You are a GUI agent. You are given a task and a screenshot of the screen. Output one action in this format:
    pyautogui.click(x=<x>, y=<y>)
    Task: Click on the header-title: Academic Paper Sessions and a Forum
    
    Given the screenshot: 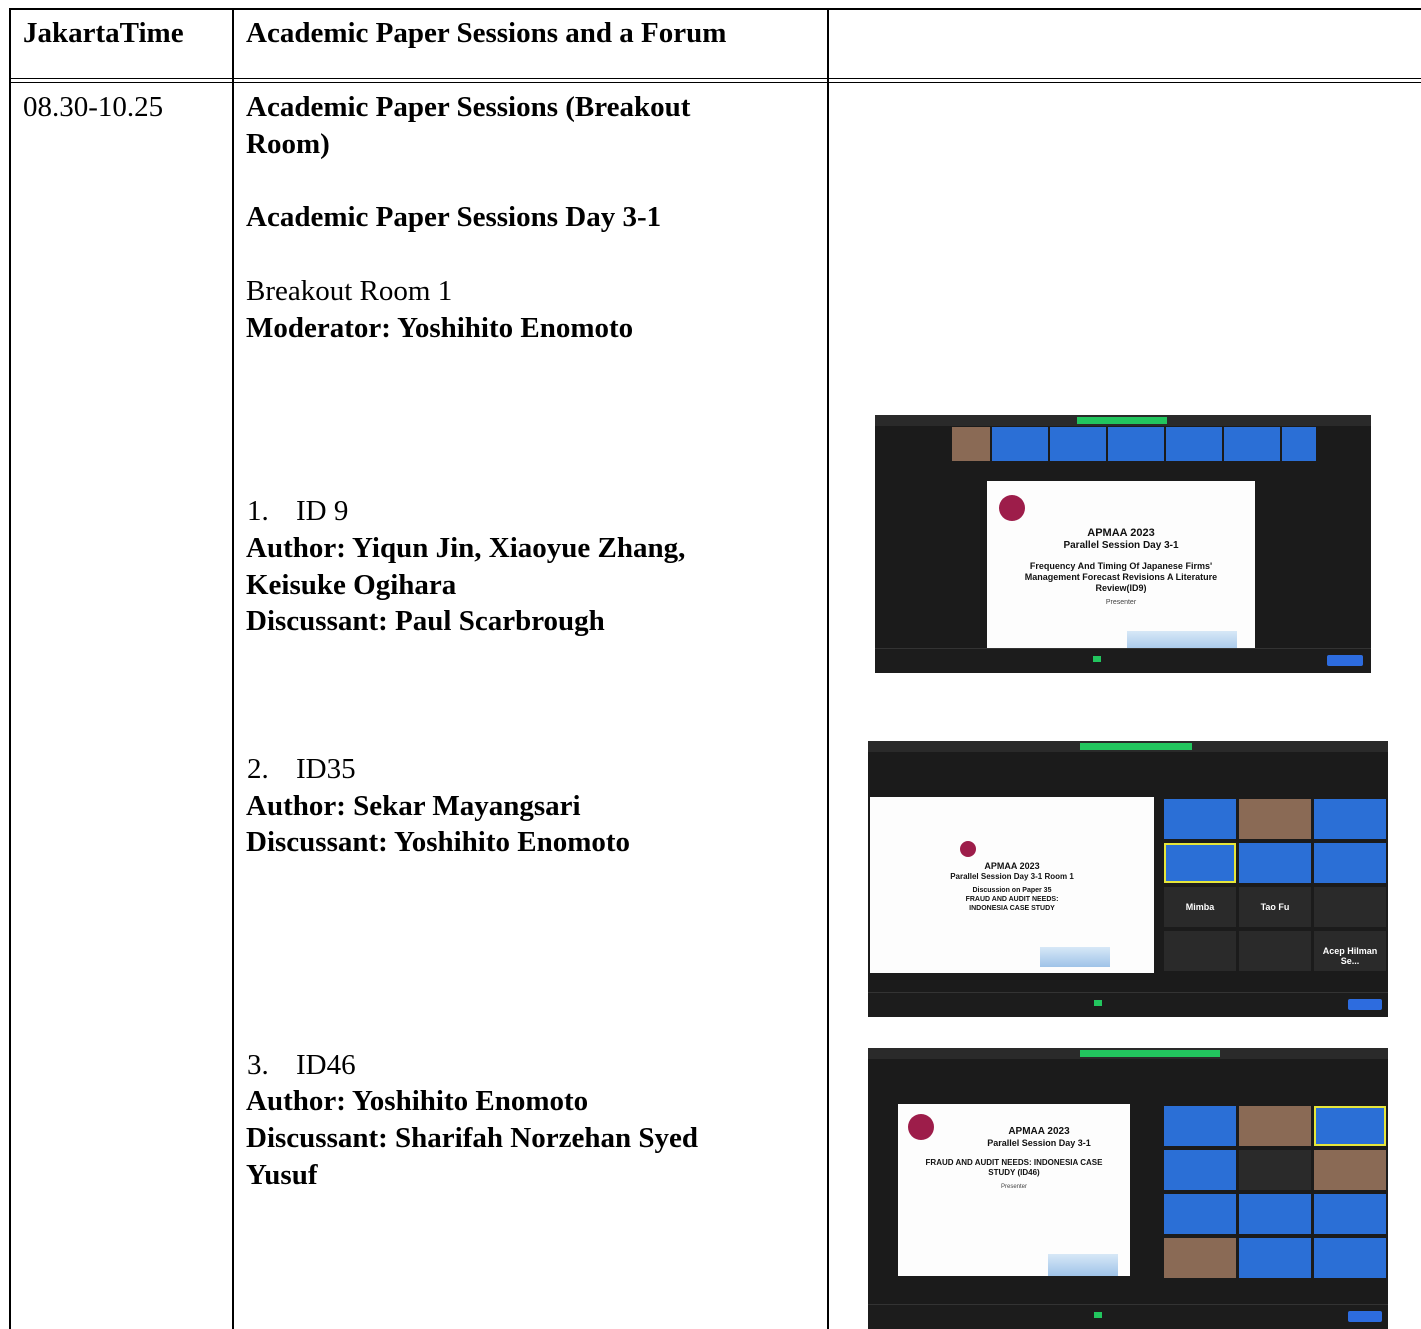 What is the action you would take?
    pyautogui.click(x=486, y=33)
    